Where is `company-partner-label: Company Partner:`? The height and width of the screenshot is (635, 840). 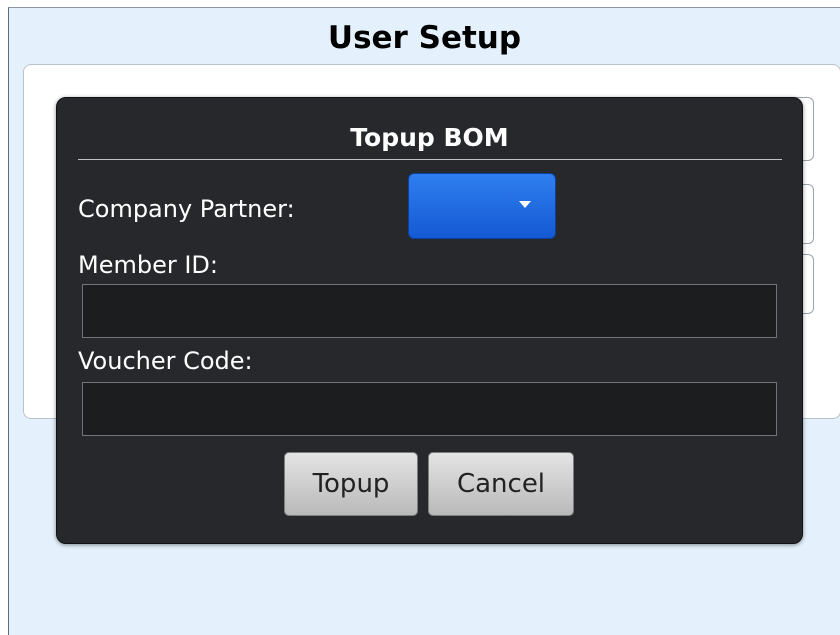 company-partner-label: Company Partner: is located at coordinates (186, 209).